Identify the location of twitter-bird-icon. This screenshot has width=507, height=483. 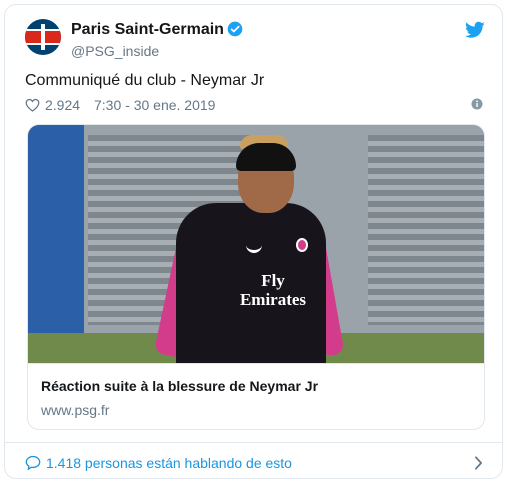
(475, 30).